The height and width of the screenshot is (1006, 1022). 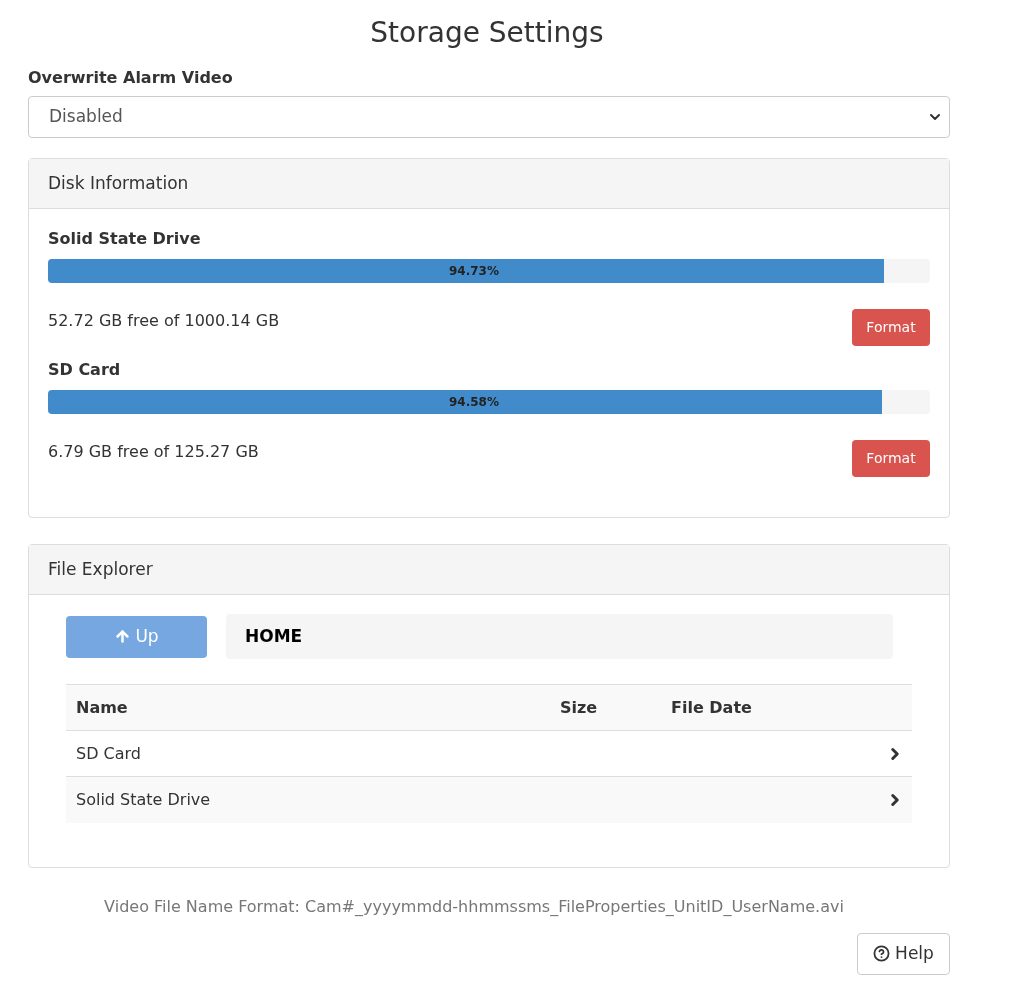 I want to click on drive-free-space: 6.79 GB free of 125.27 GB, so click(x=153, y=452).